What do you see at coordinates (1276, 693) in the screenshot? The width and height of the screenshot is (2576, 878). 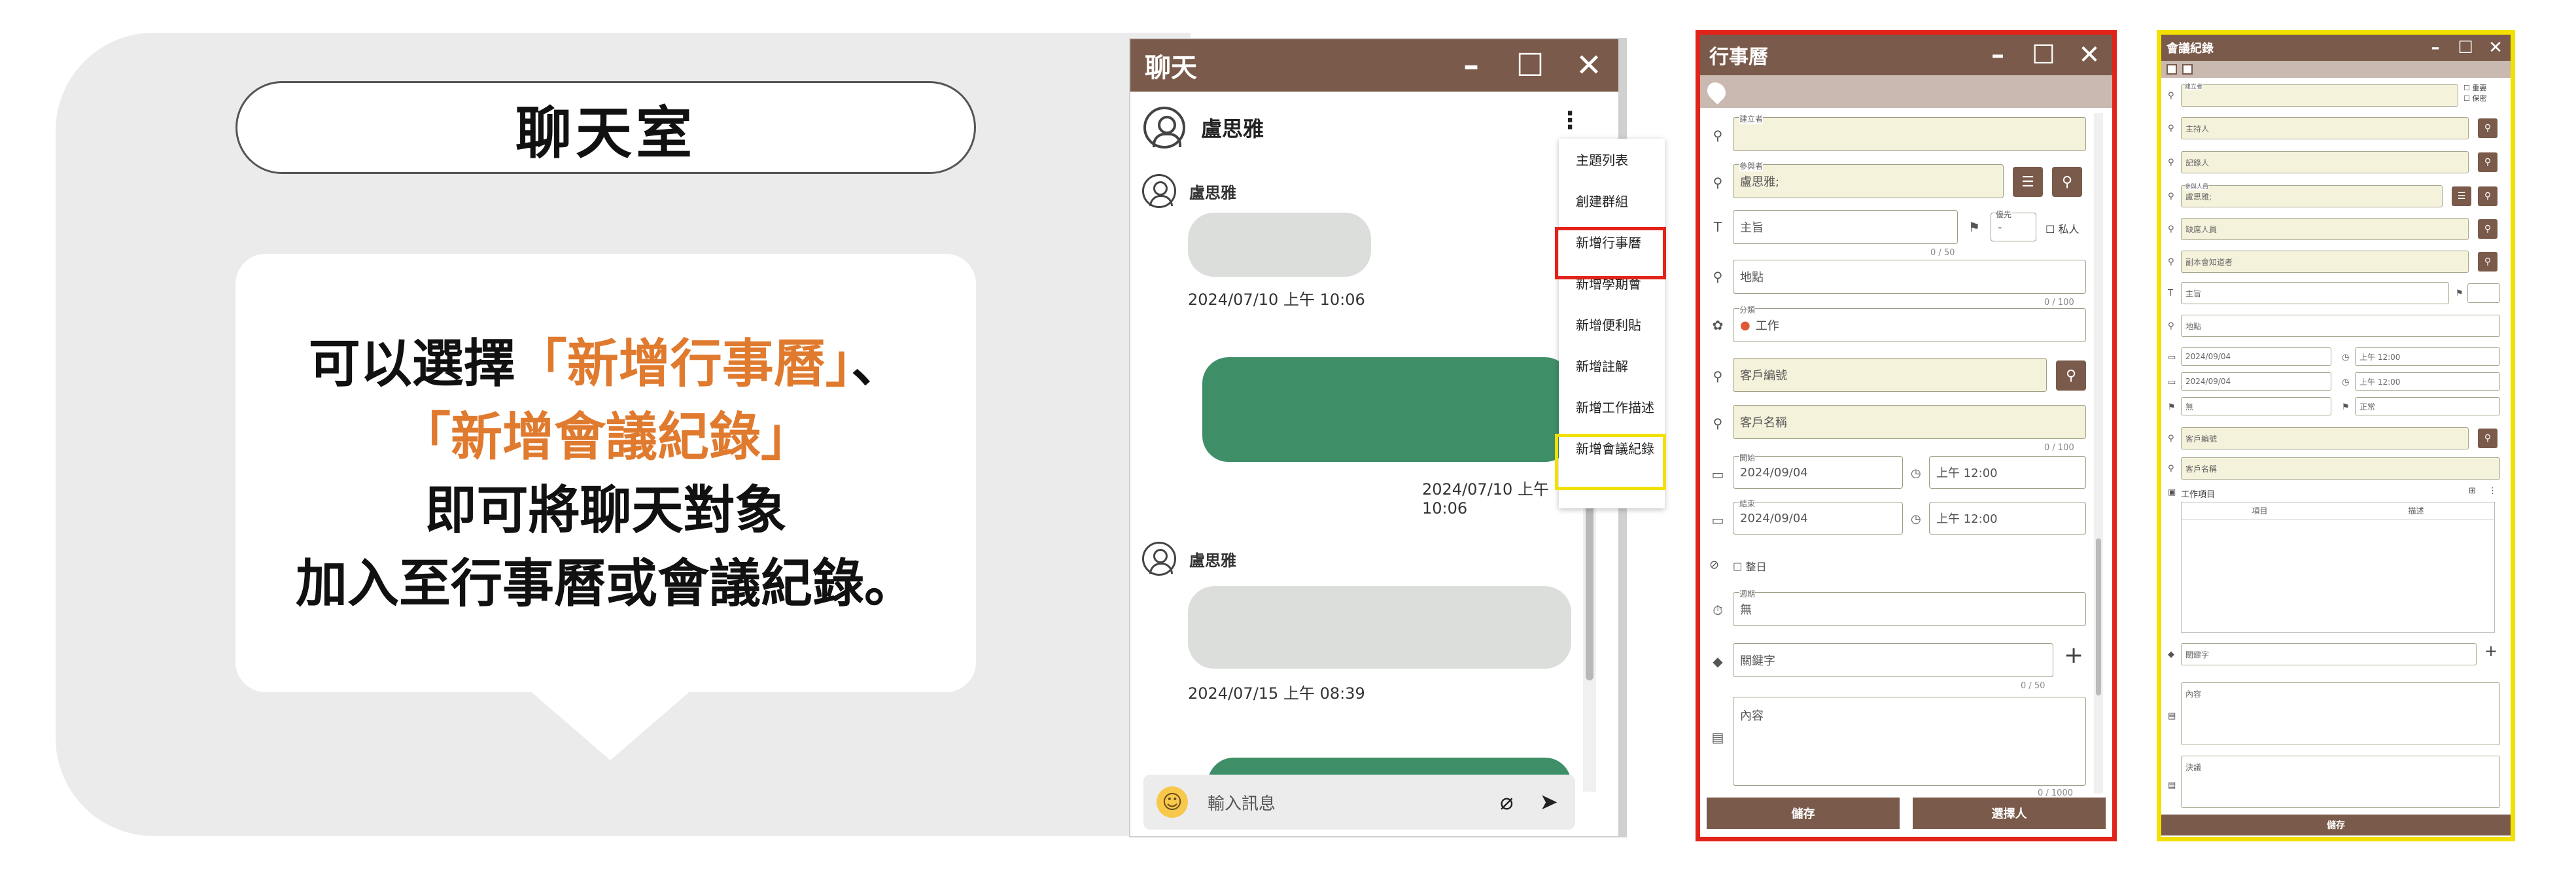 I see `message-timestamp: 2024/07/15 上午 08:39` at bounding box center [1276, 693].